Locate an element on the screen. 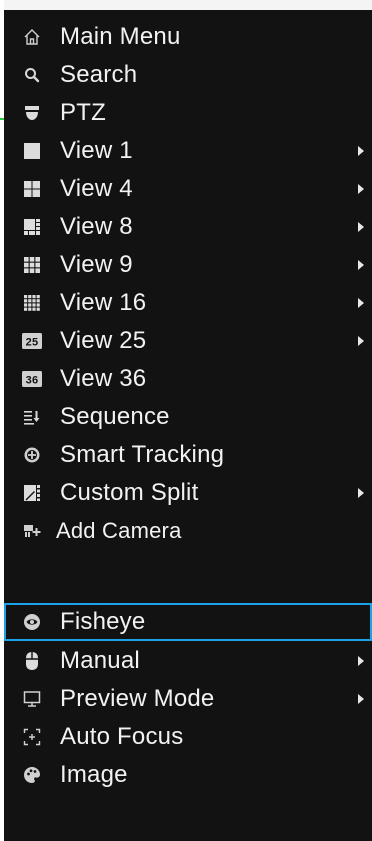 The height and width of the screenshot is (841, 372). menu-item-label: Main Menu is located at coordinates (120, 36).